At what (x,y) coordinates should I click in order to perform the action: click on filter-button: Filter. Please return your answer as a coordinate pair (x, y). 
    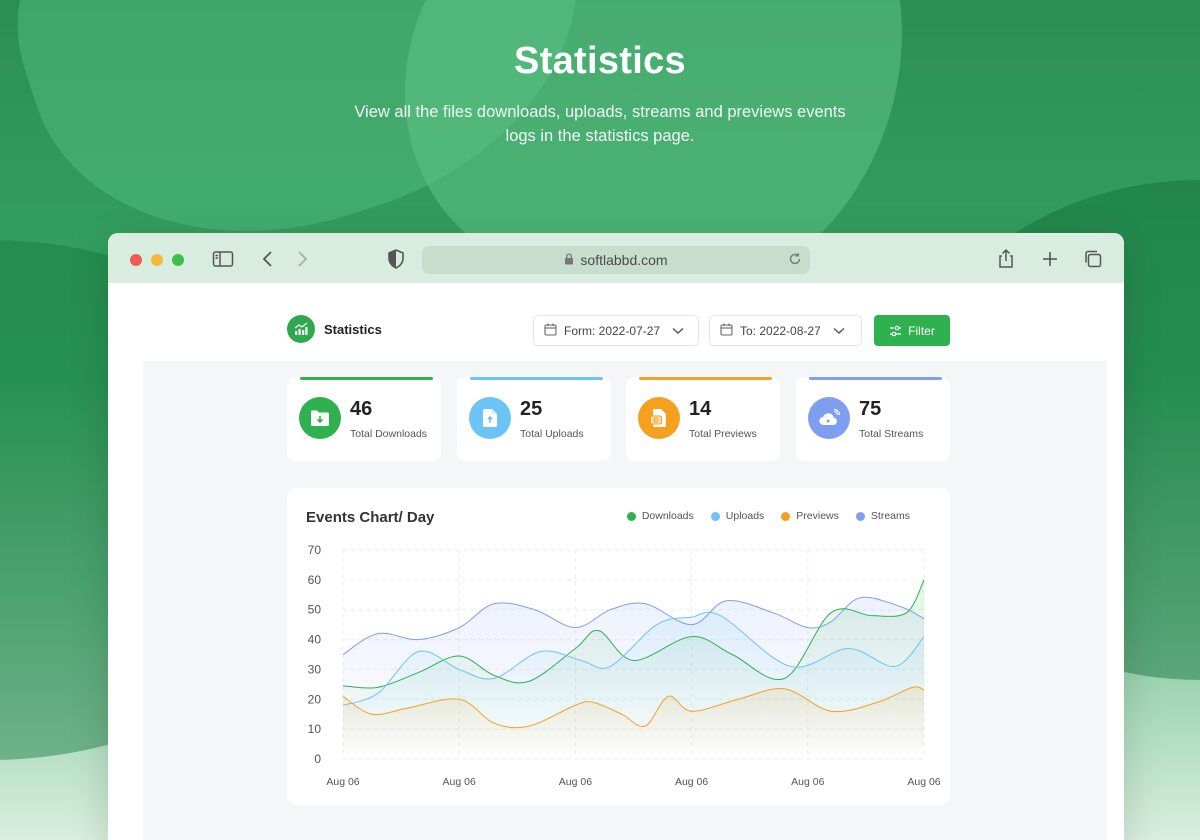
    Looking at the image, I should click on (912, 330).